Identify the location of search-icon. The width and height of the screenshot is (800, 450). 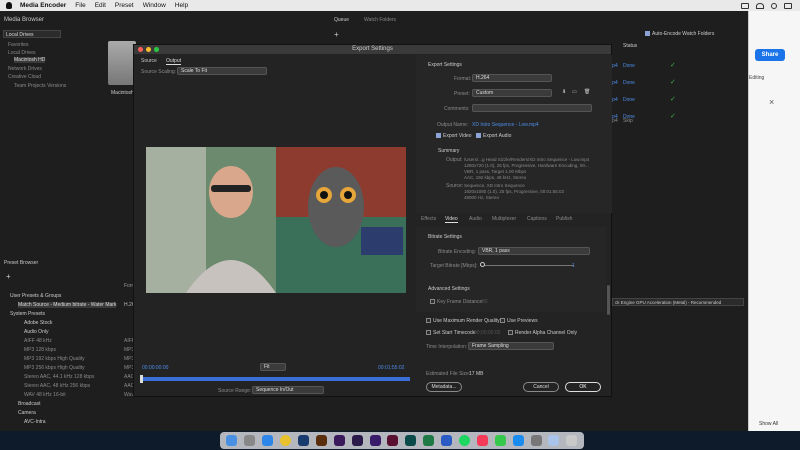
(774, 5).